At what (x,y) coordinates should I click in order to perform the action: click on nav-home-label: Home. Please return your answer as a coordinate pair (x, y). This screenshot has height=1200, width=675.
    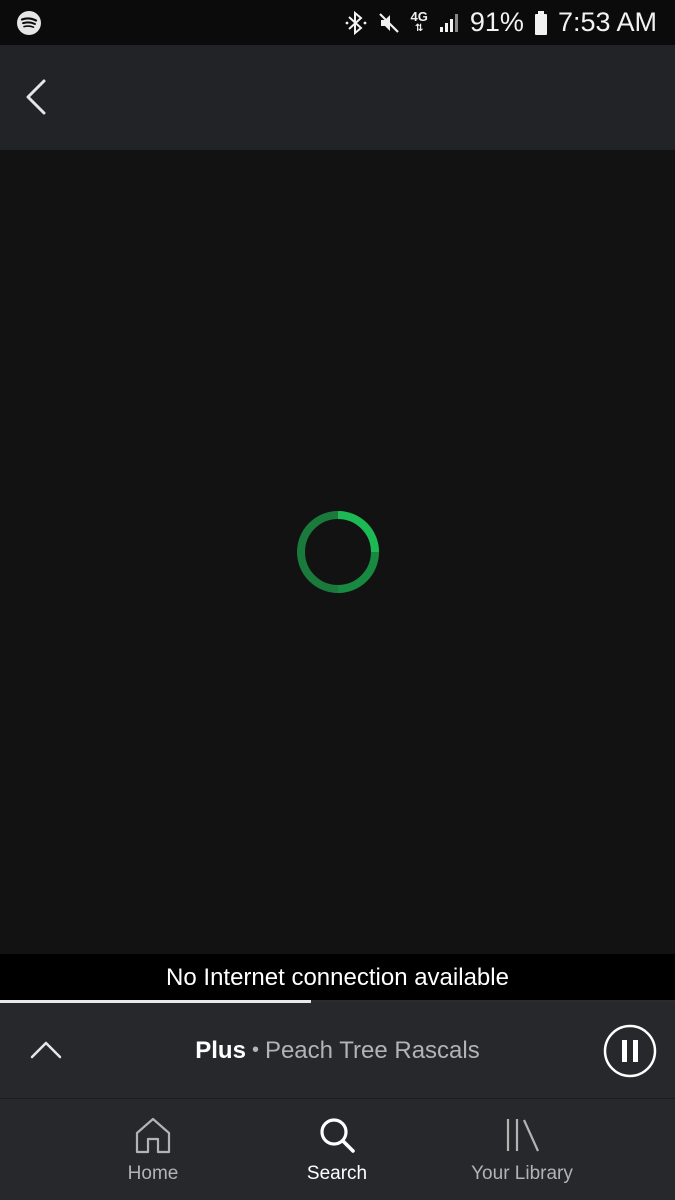
    Looking at the image, I should click on (153, 1173).